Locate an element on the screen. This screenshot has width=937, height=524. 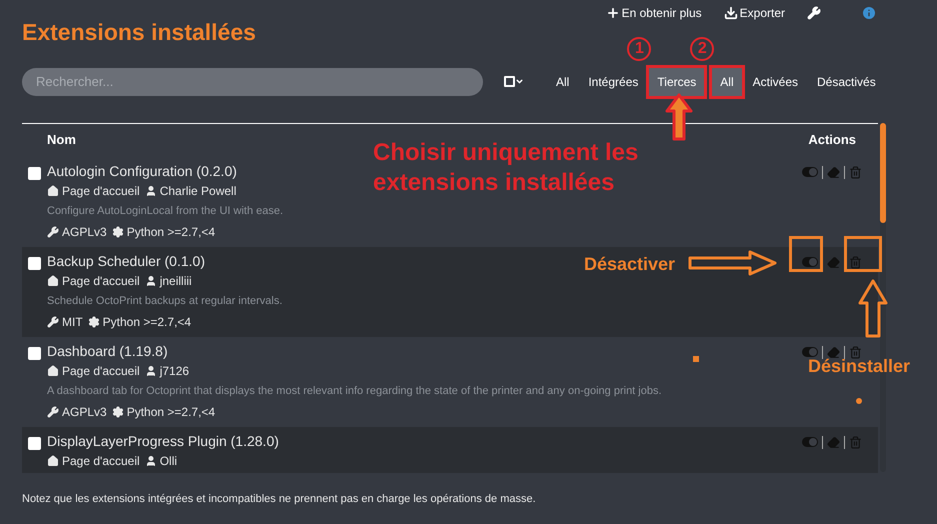
download-icon is located at coordinates (731, 13).